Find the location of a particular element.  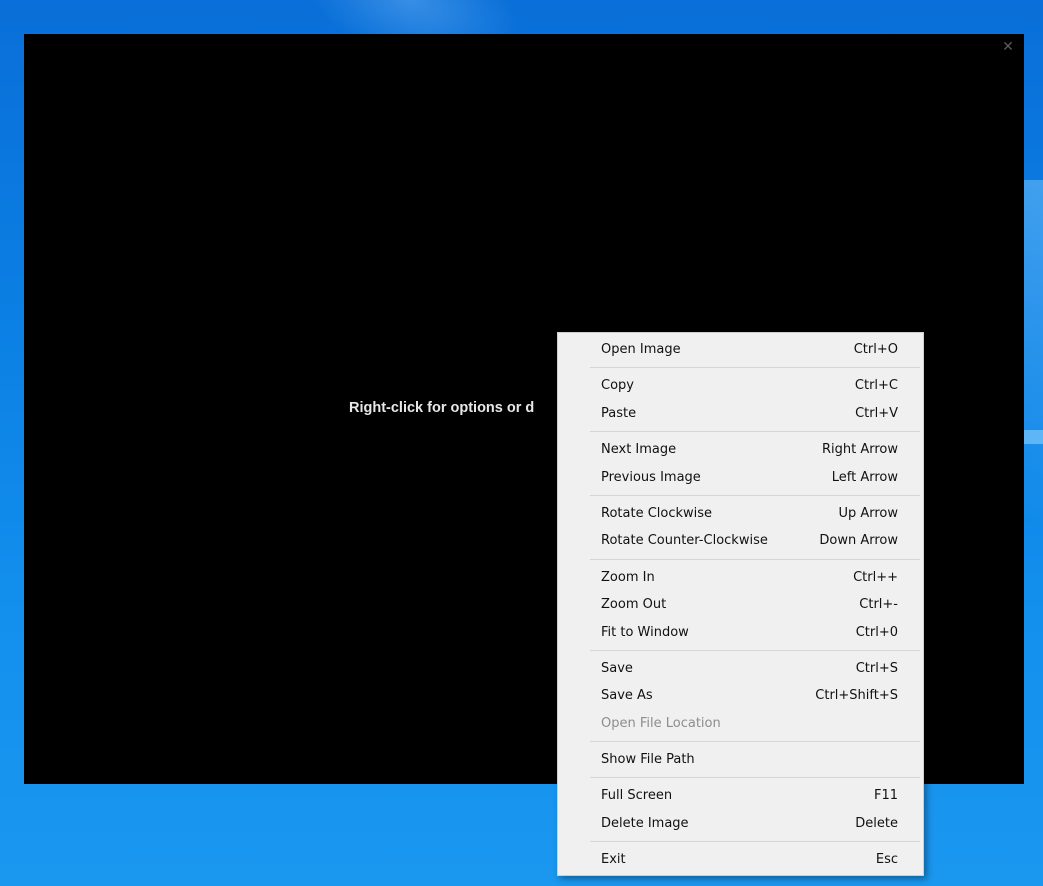

menu-item-shortcut: Left Arrow is located at coordinates (864, 477).